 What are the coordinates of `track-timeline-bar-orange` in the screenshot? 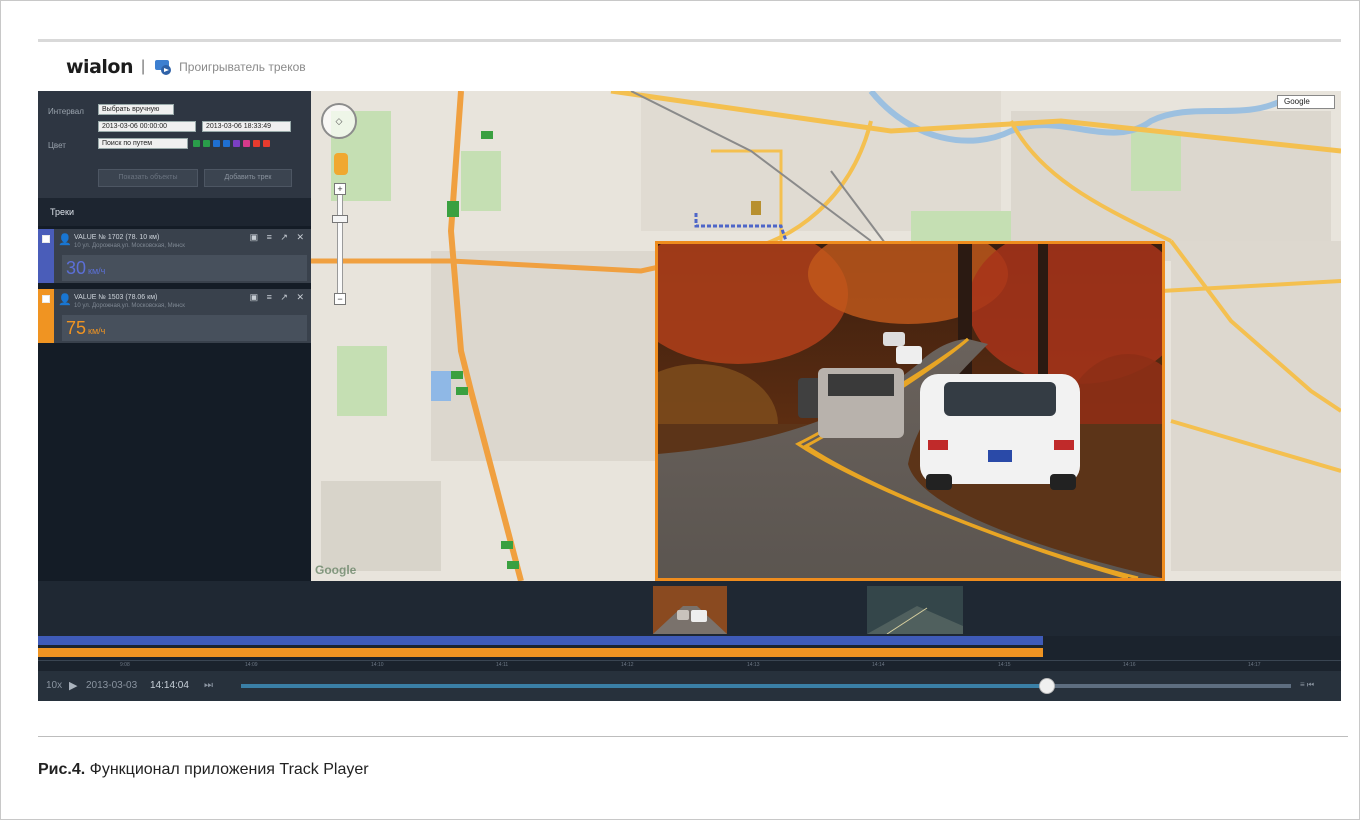 It's located at (540, 652).